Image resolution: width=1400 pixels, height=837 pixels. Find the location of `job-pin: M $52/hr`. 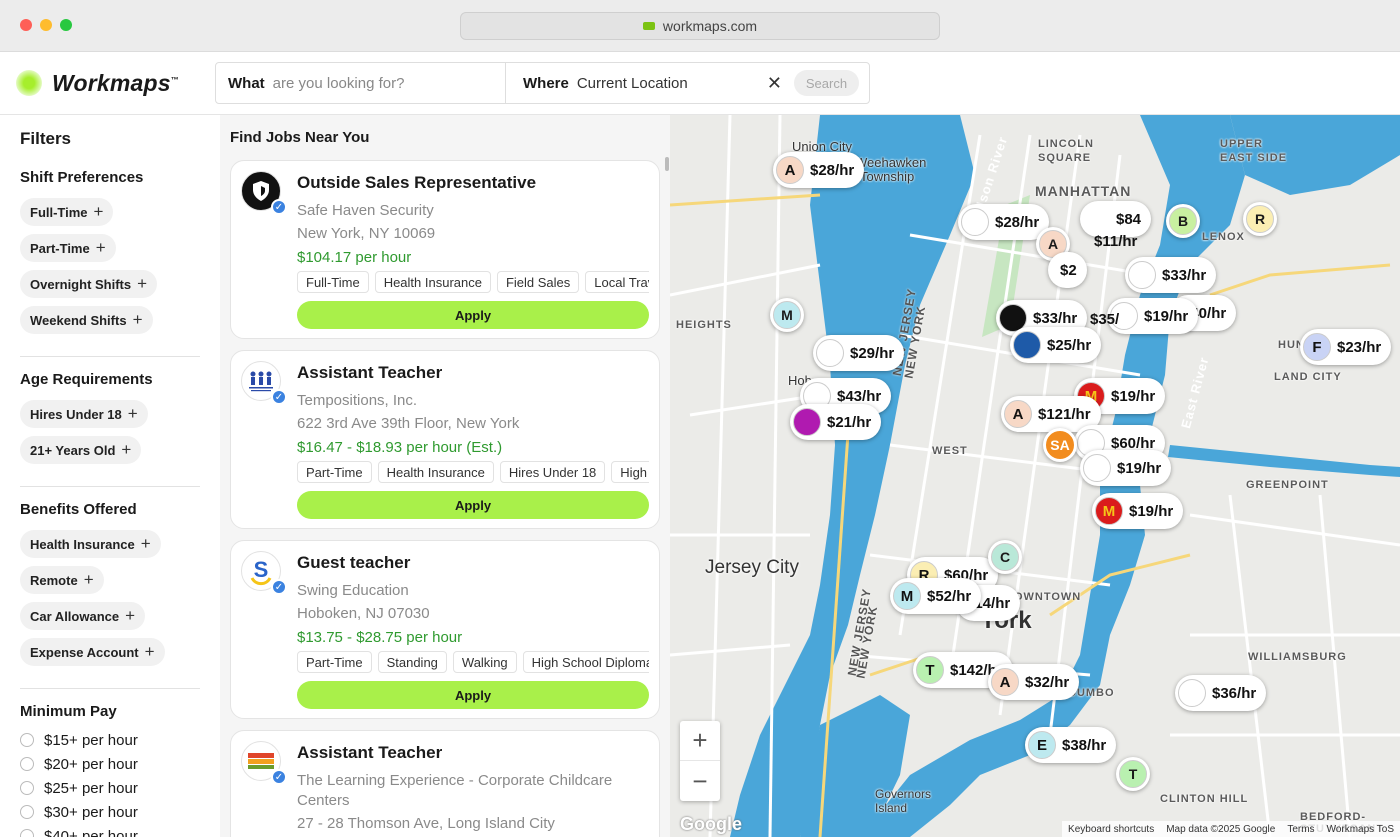

job-pin: M $52/hr is located at coordinates (936, 596).